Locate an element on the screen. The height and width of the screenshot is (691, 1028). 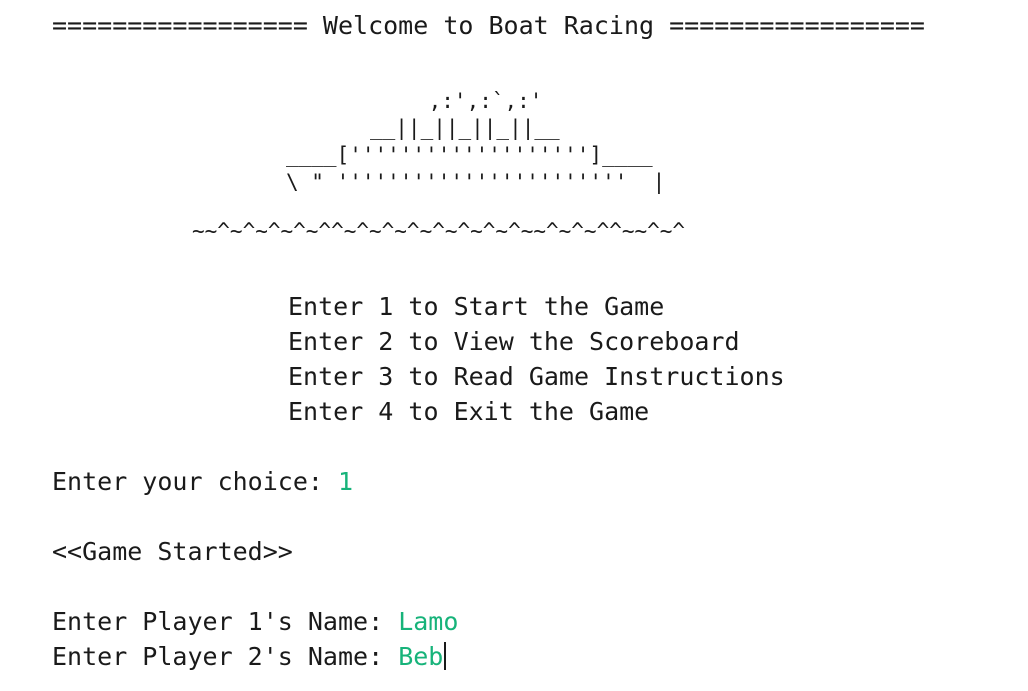
boat-art-line-4: \ " ''''''''''''''''''''''' | is located at coordinates (476, 182).